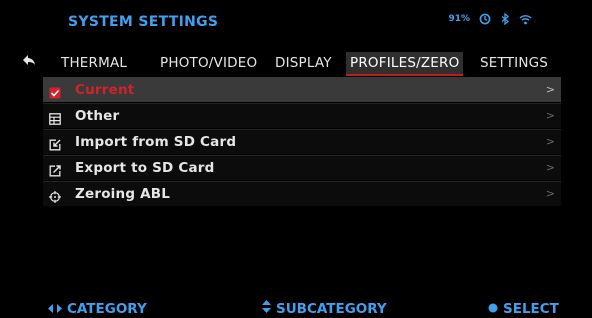  I want to click on checkbox-icon, so click(55, 91).